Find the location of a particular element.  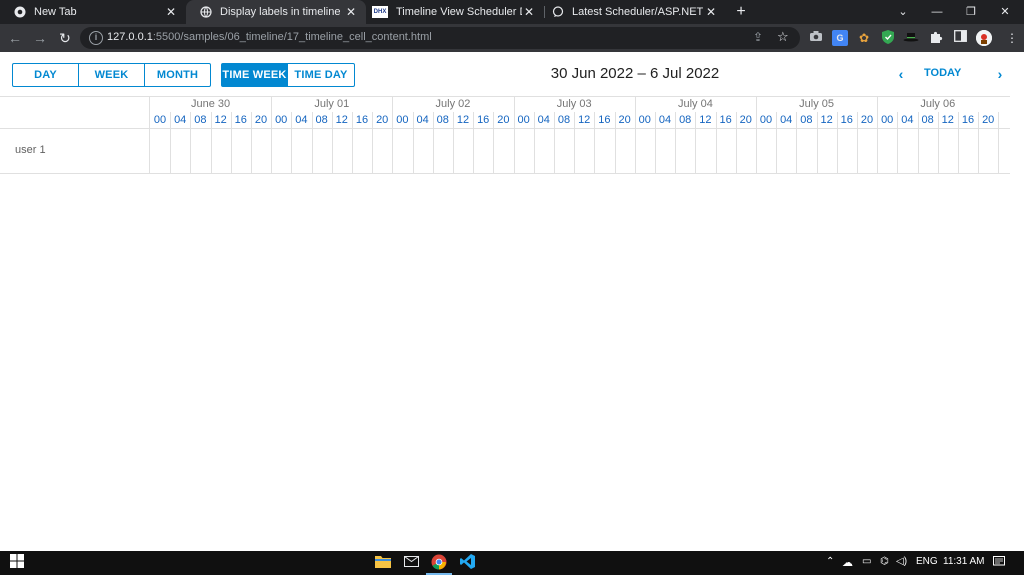

side-panel-icon is located at coordinates (960, 38).